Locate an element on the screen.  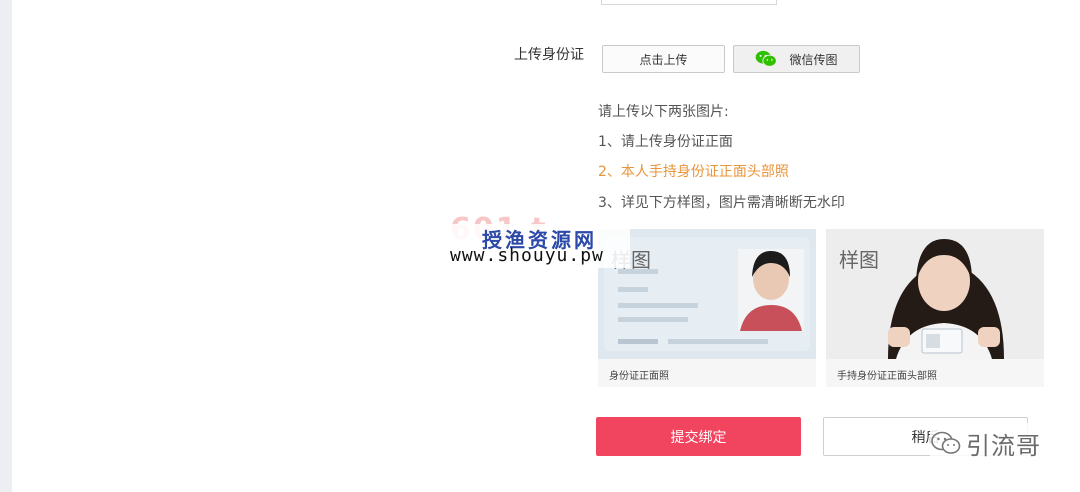
instruction-heading: 请上传以下两张图片: is located at coordinates (663, 112).